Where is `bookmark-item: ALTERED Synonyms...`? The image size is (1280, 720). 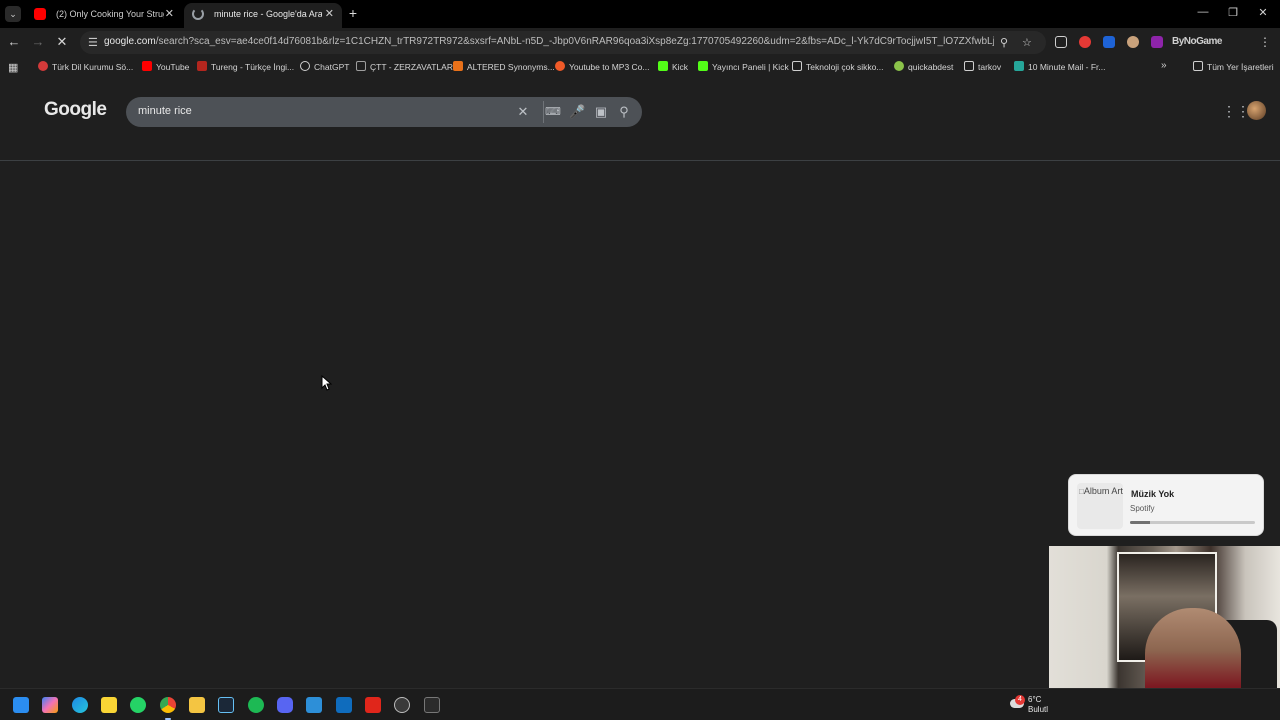
bookmark-item: ALTERED Synonyms... is located at coordinates (504, 67).